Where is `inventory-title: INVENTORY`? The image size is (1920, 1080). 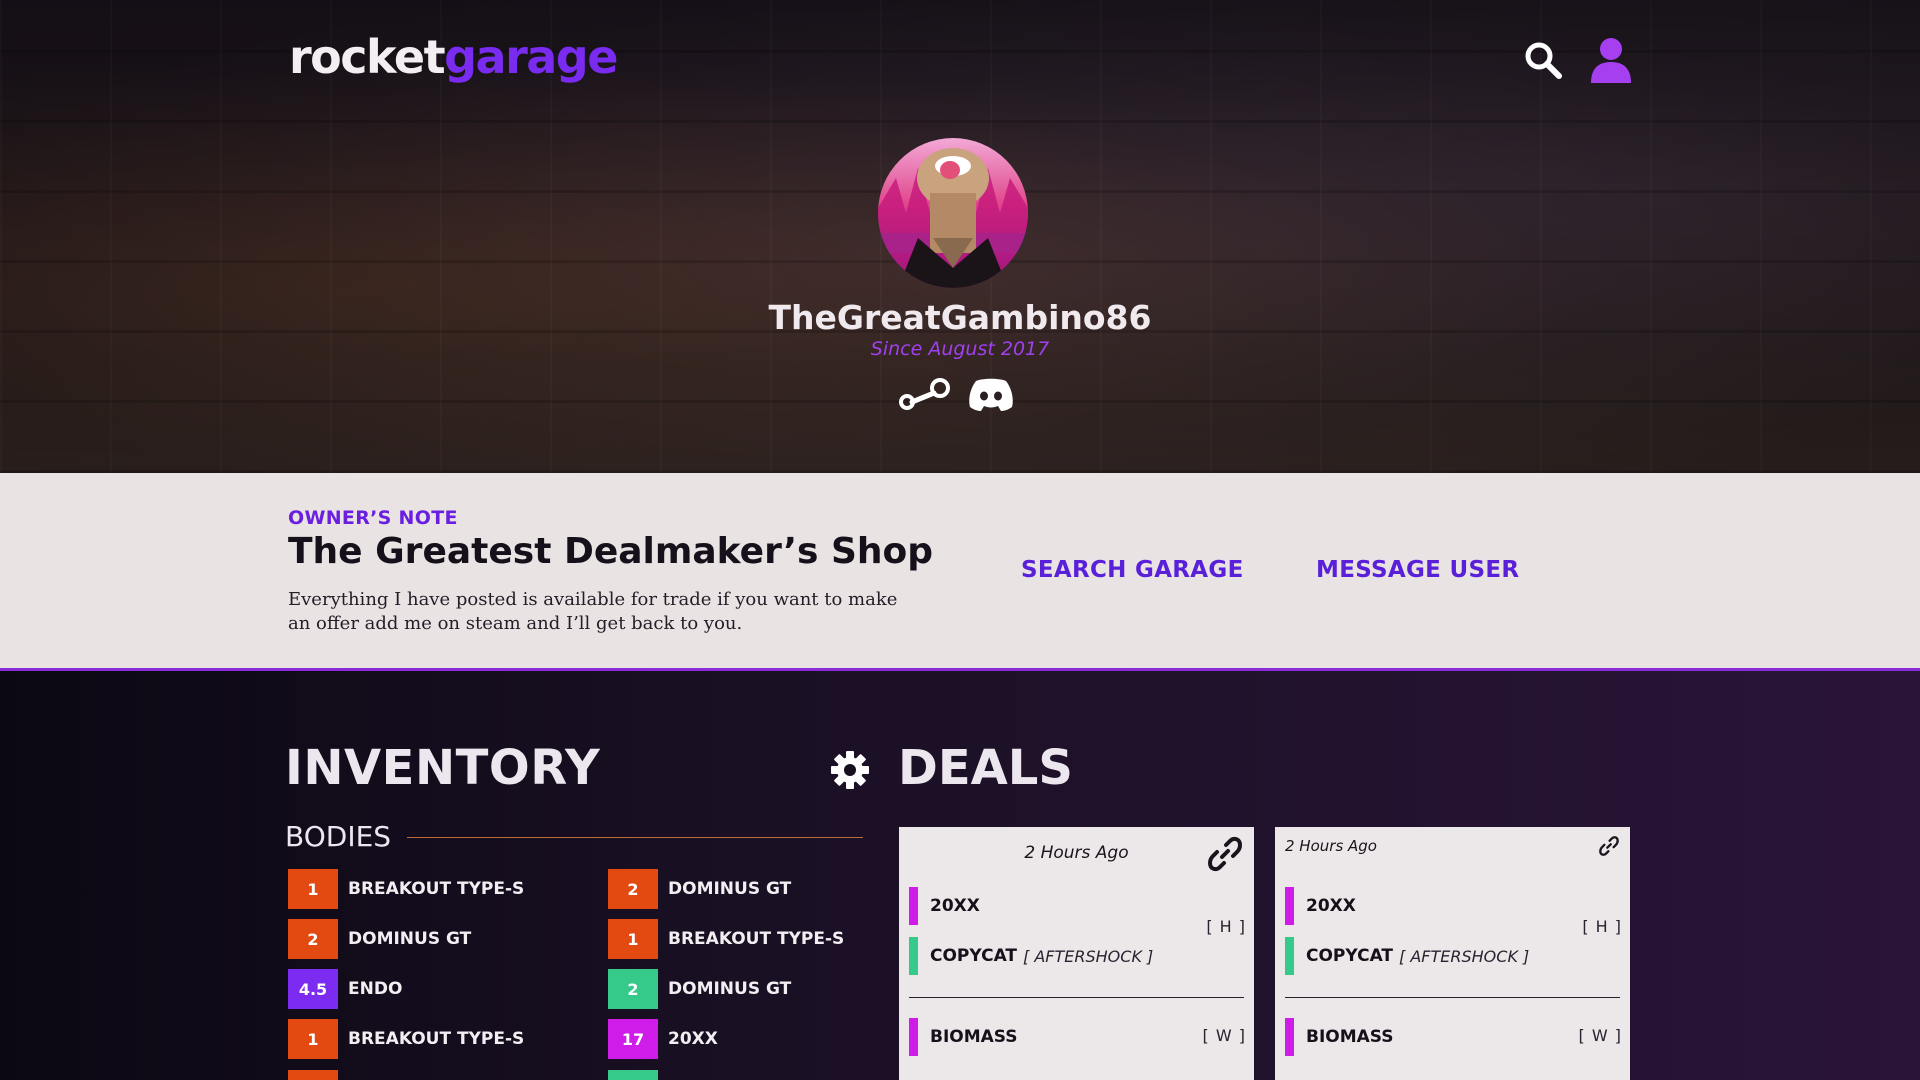
inventory-title: INVENTORY is located at coordinates (443, 768).